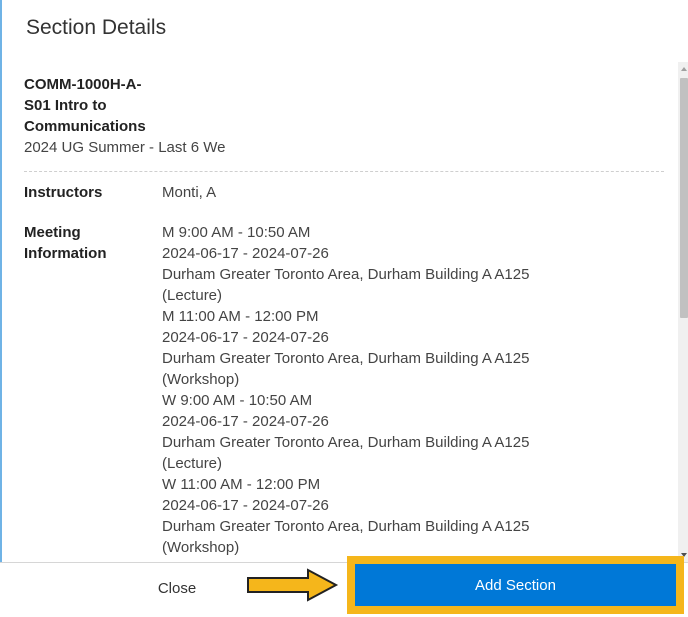  Describe the element at coordinates (241, 484) in the screenshot. I see `meeting-line: W 11:00 AM - 12:00 PM` at that location.